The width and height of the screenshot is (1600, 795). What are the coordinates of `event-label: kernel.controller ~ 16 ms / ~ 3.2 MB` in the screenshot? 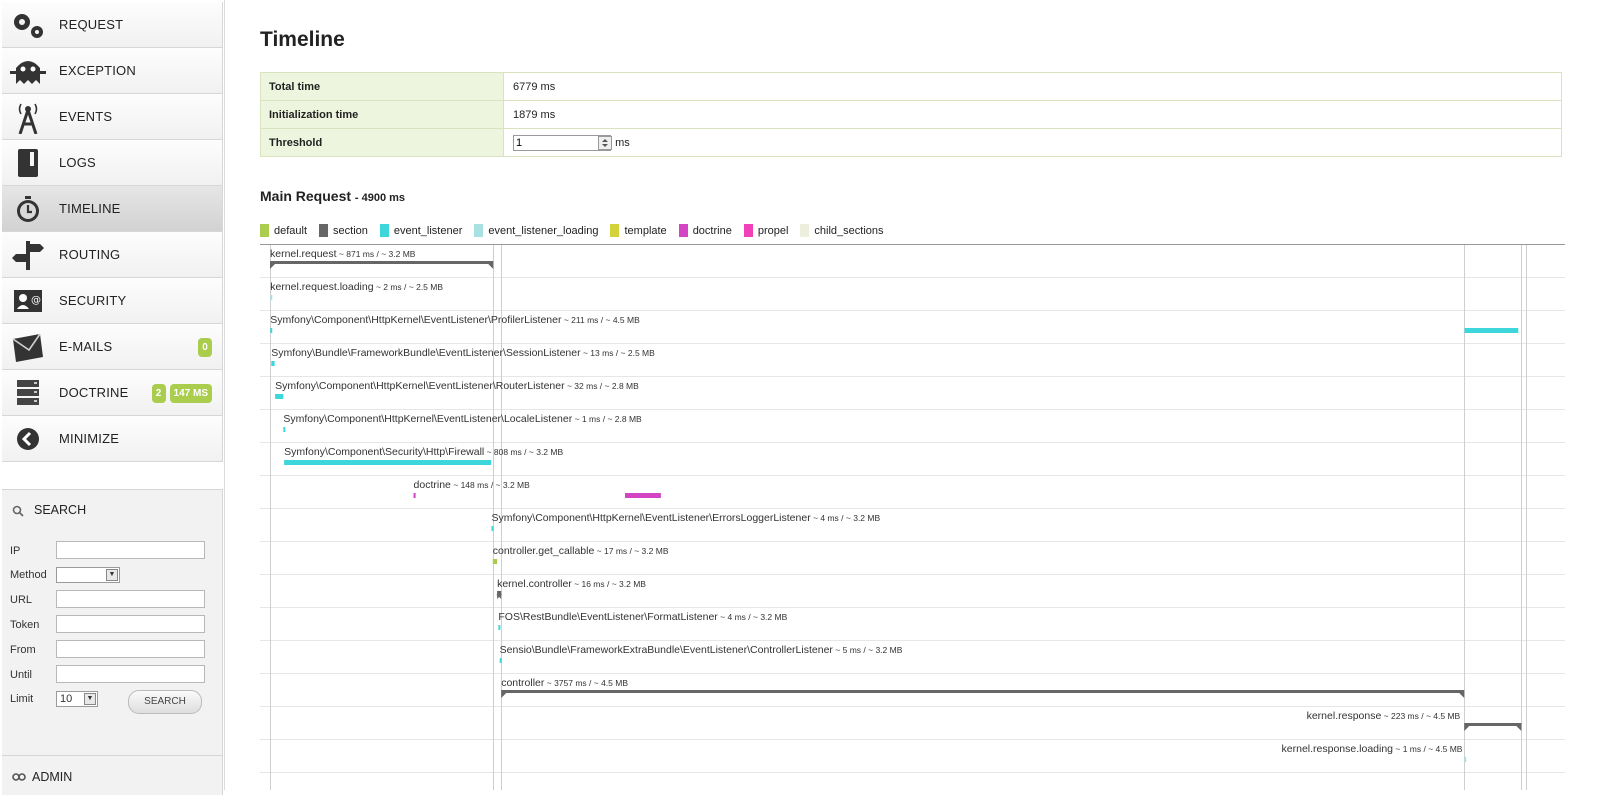 It's located at (571, 584).